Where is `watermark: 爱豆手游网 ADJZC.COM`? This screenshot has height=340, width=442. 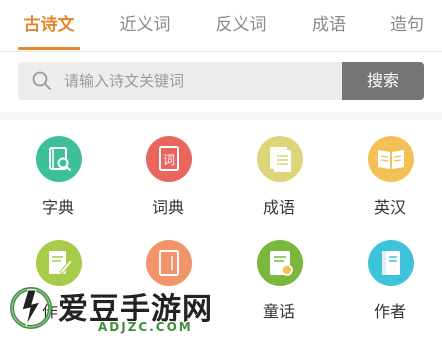
watermark: 爱豆手游网 ADJZC.COM is located at coordinates (150, 310).